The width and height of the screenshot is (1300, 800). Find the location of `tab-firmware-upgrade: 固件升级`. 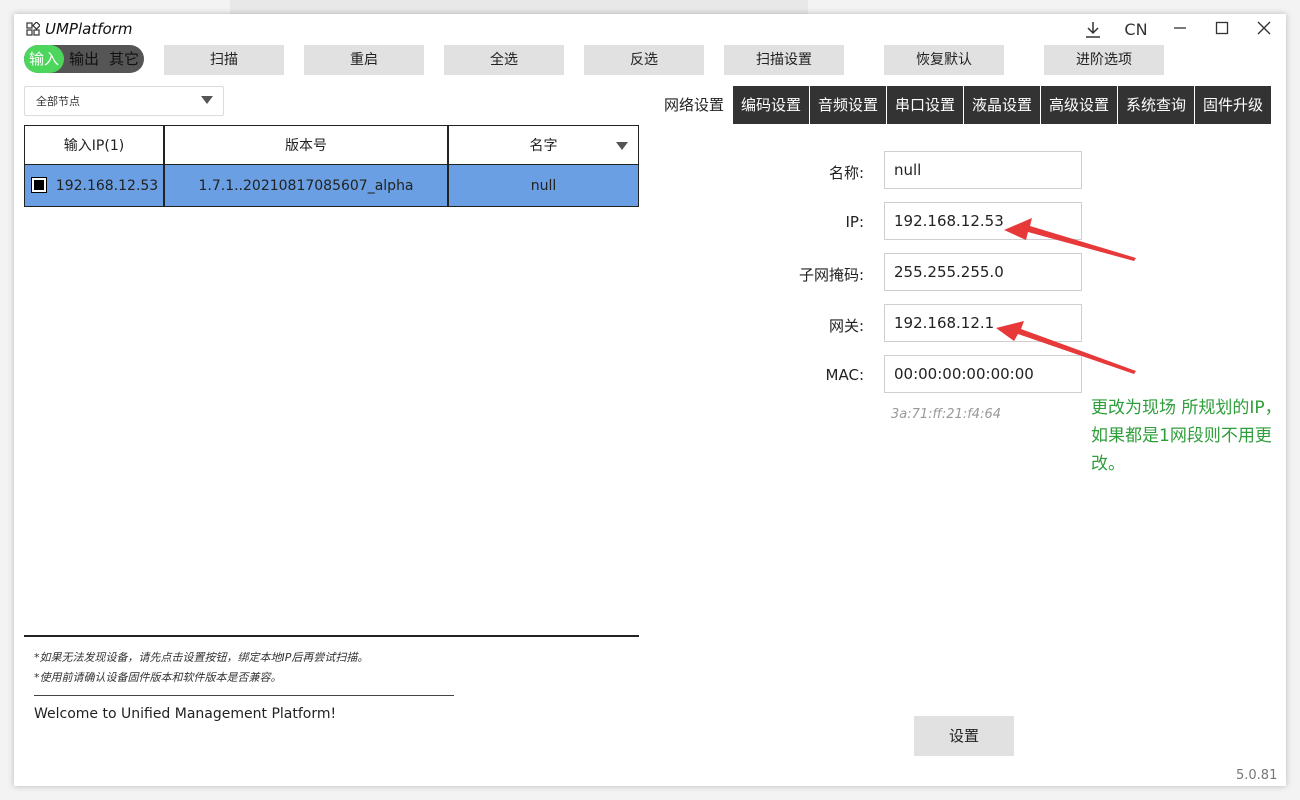

tab-firmware-upgrade: 固件升级 is located at coordinates (1233, 105).